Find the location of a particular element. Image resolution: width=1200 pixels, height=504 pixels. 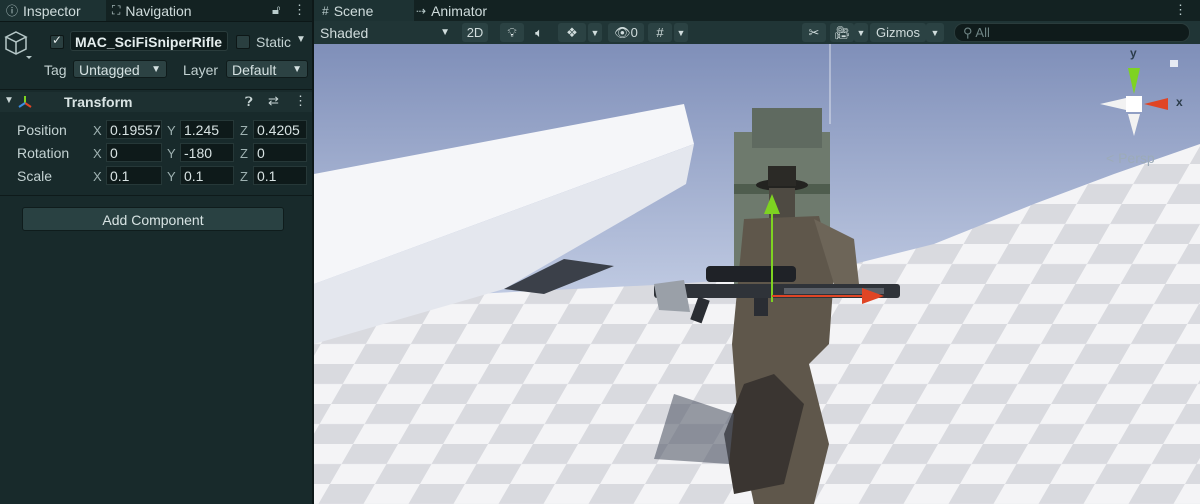

tower-top is located at coordinates (787, 128).